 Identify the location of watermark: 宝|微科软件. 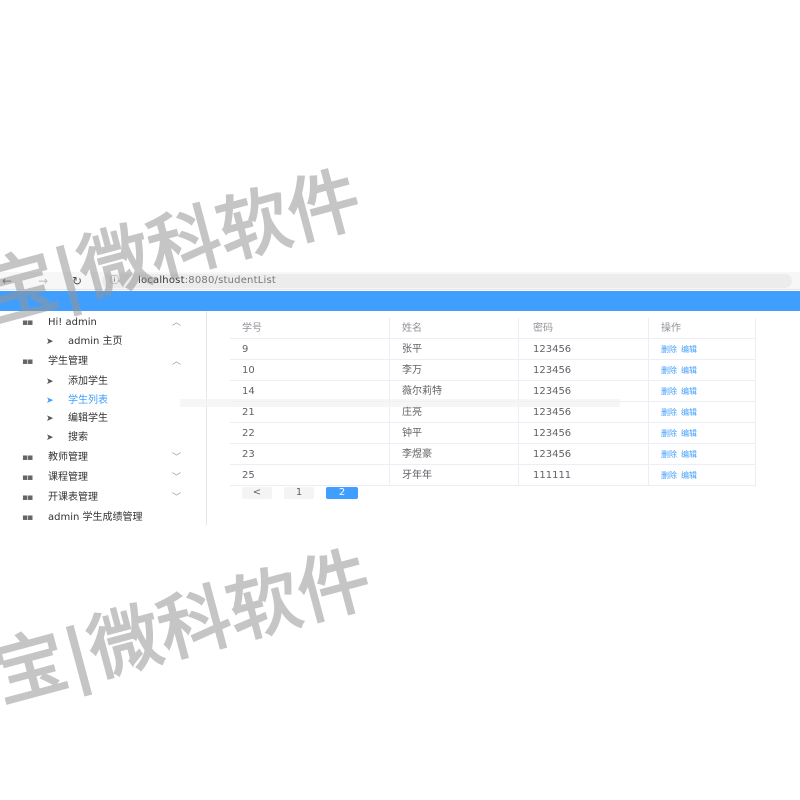
(190, 627).